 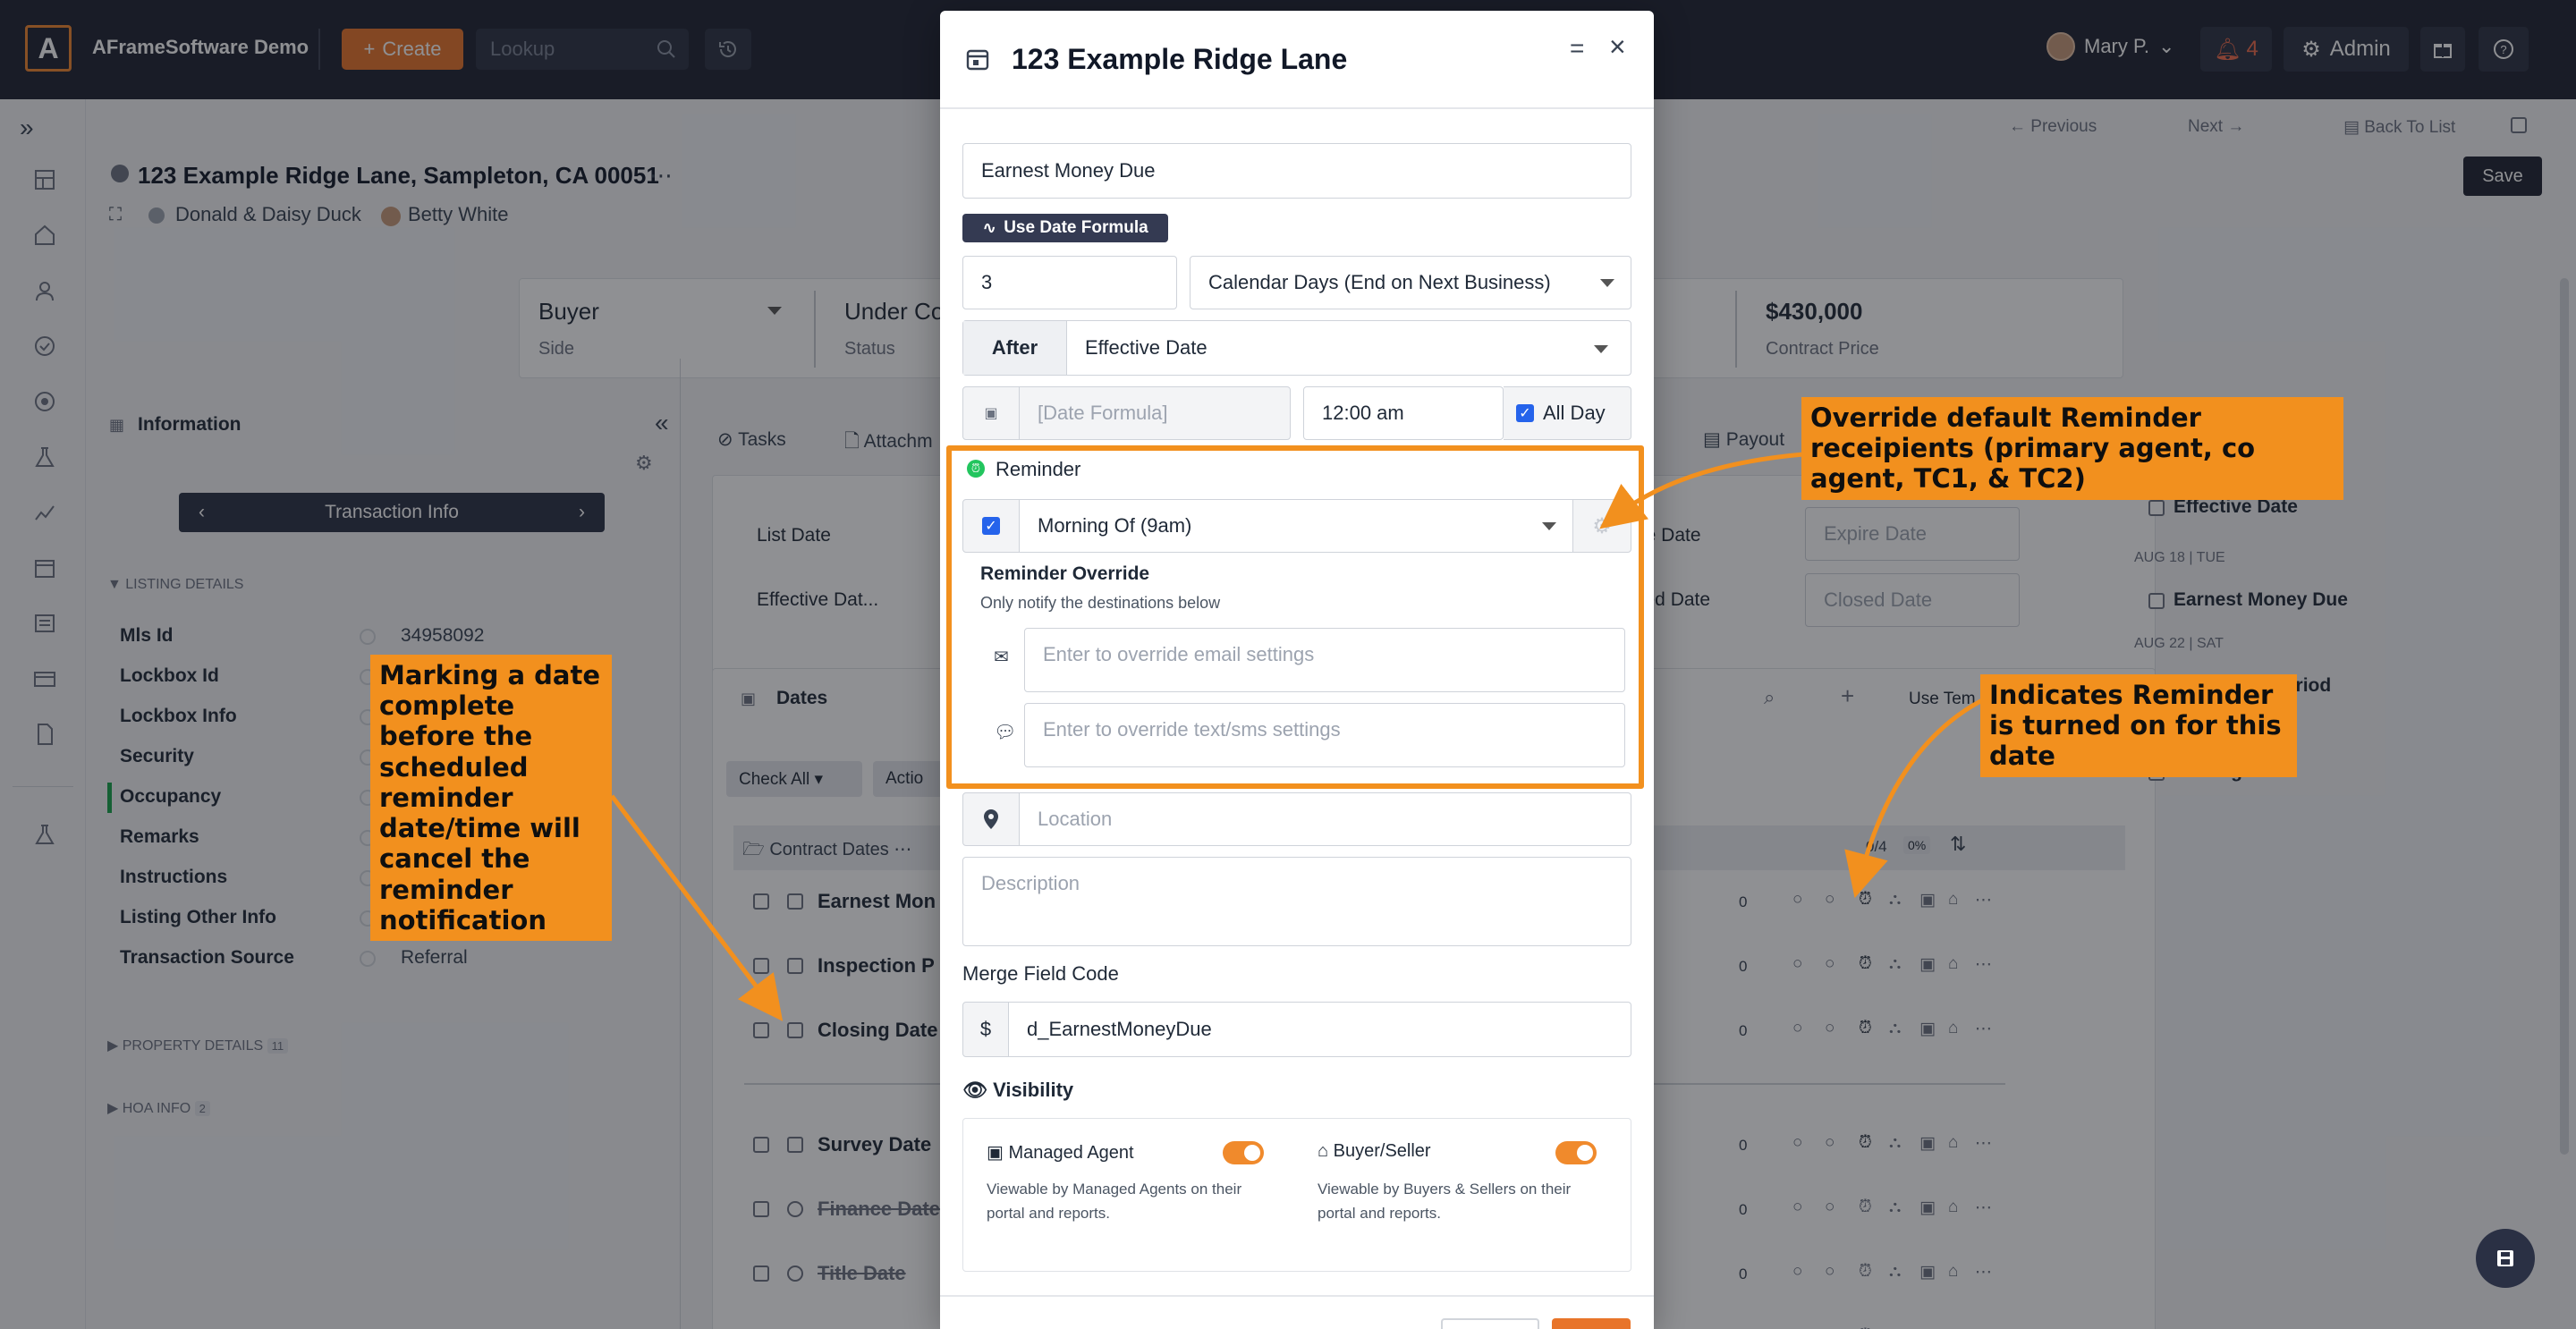 I want to click on override-arrow, so click(x=1701, y=490).